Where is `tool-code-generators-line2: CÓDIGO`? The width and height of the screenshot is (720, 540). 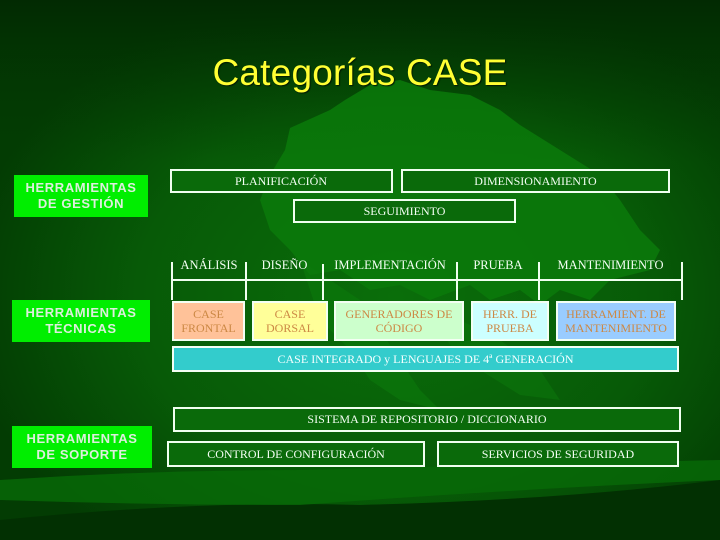
tool-code-generators-line2: CÓDIGO is located at coordinates (399, 328).